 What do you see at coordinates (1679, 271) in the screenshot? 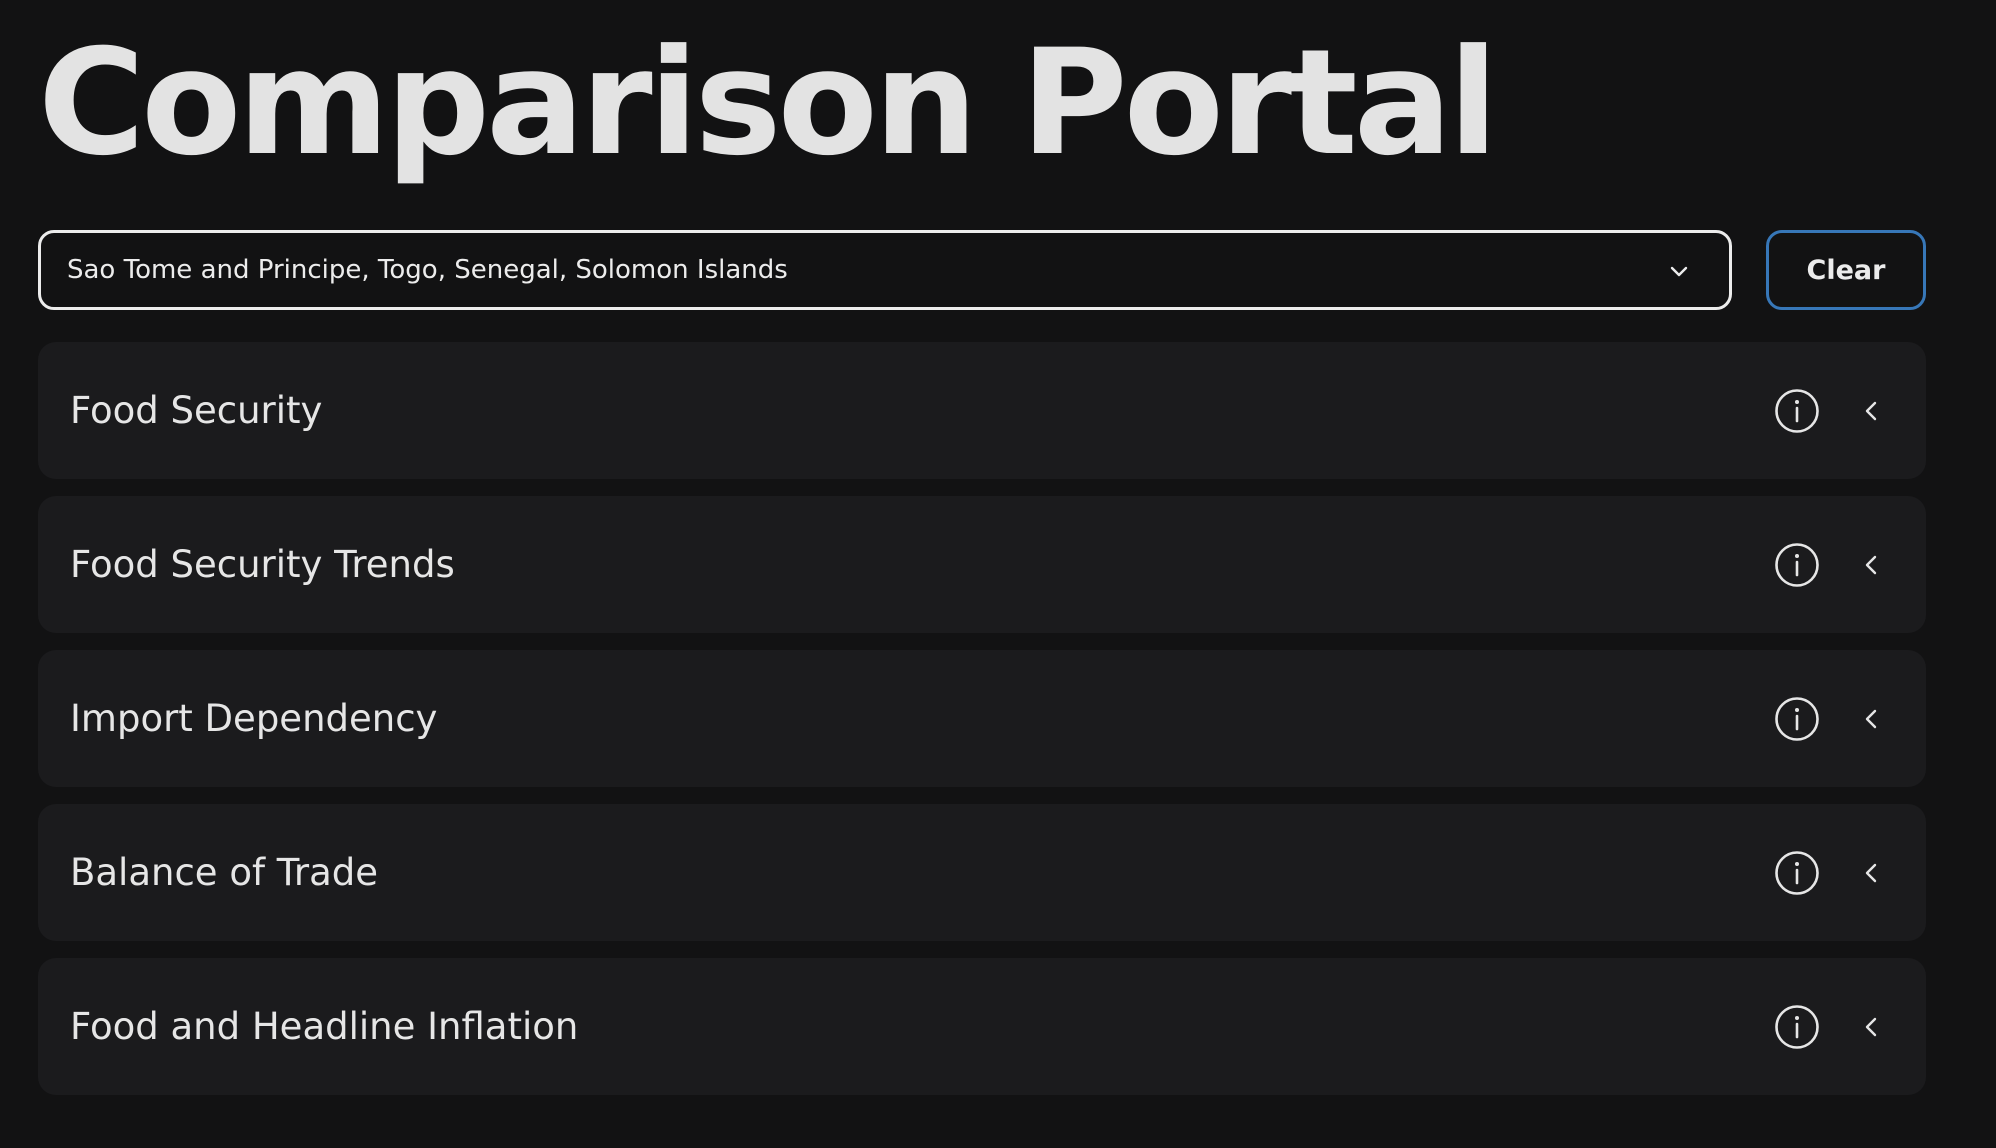
I see `chevron-down-icon` at bounding box center [1679, 271].